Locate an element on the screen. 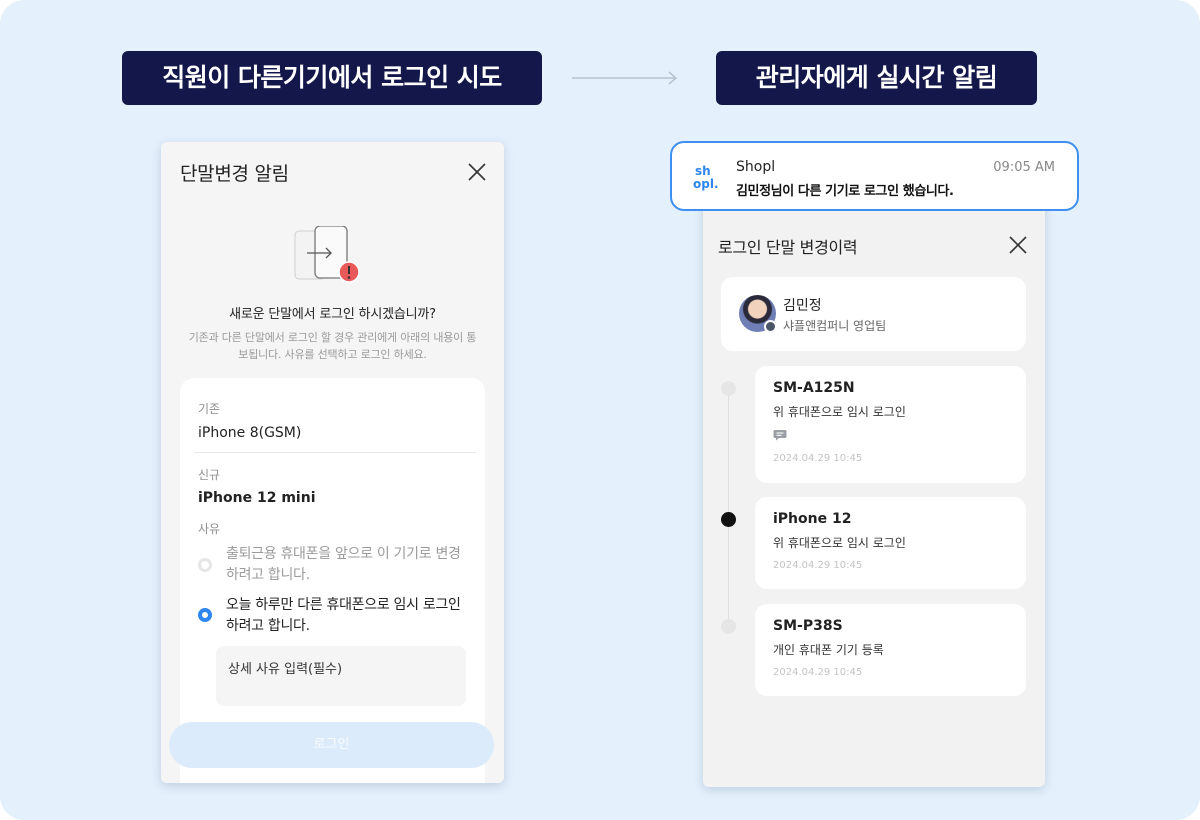  reason-label: 사유 is located at coordinates (209, 529).